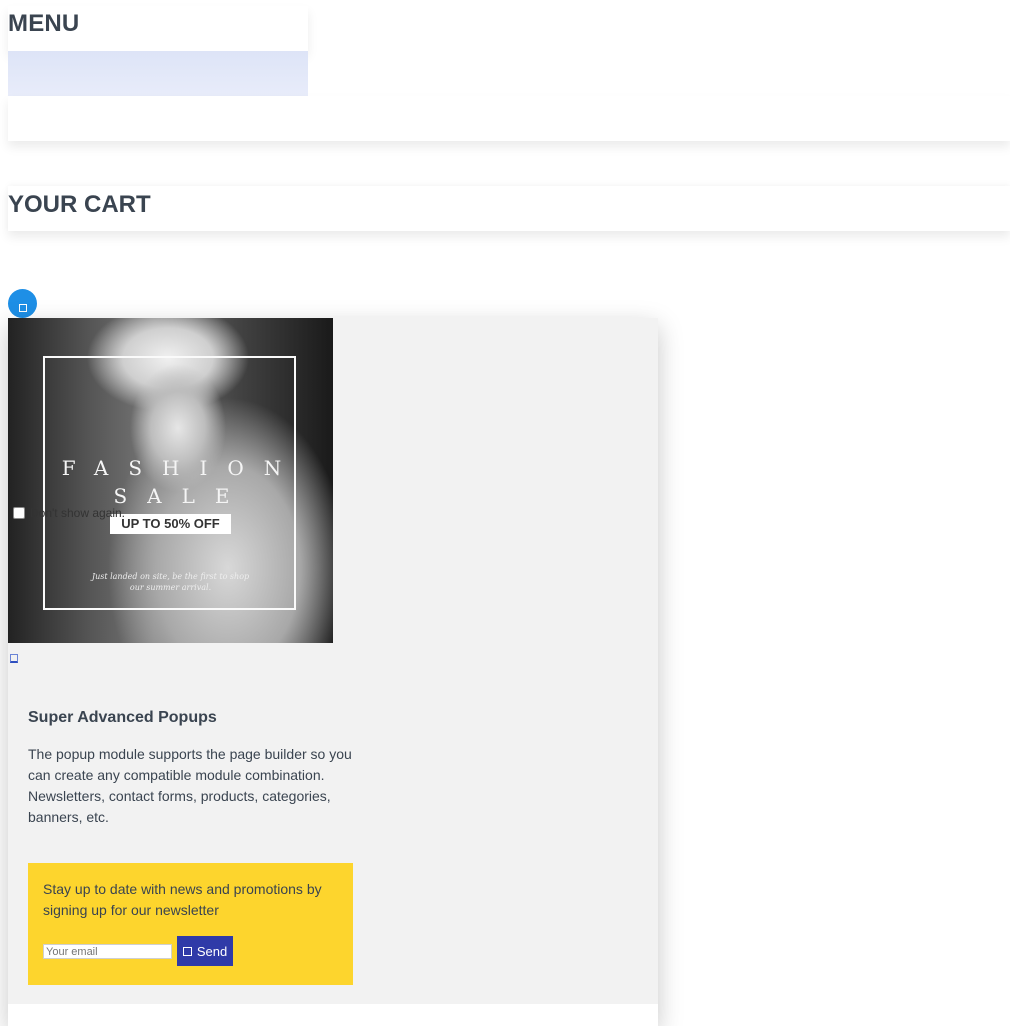 The image size is (1010, 1026). I want to click on image-word-fashion: FASHION, so click(181, 468).